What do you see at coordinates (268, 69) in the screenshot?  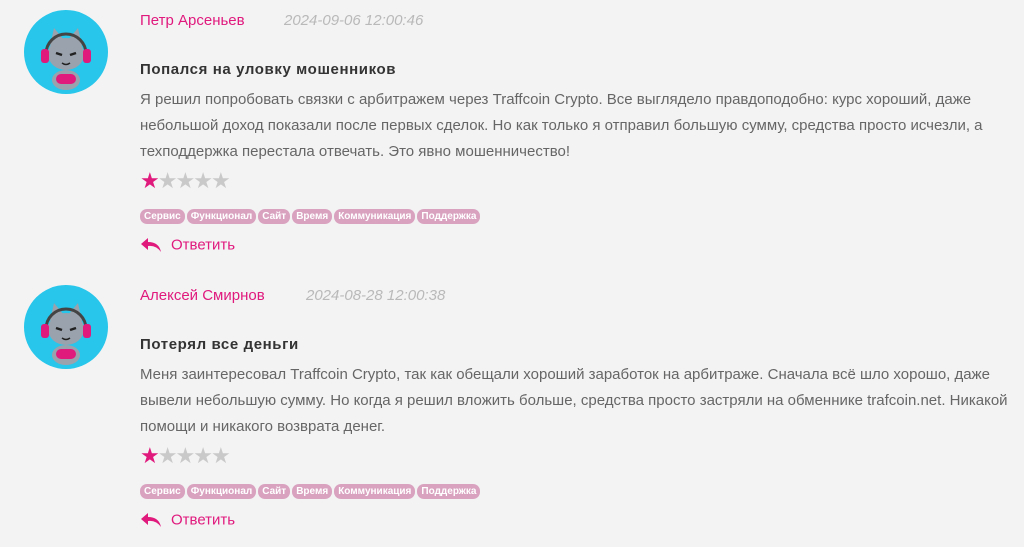 I see `review-title: Попался на уловку мошенников` at bounding box center [268, 69].